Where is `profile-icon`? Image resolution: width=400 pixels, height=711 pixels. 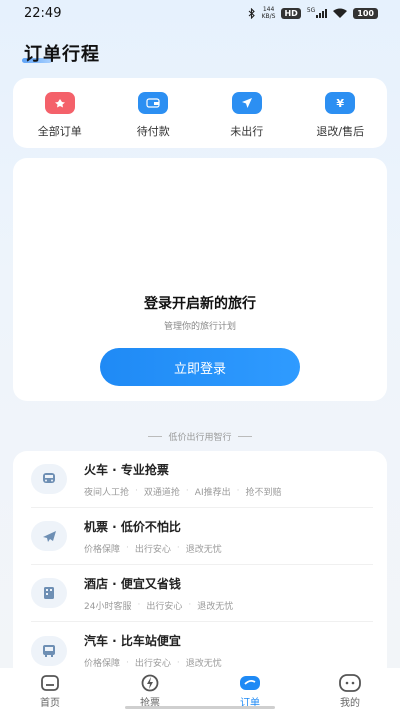 profile-icon is located at coordinates (350, 683).